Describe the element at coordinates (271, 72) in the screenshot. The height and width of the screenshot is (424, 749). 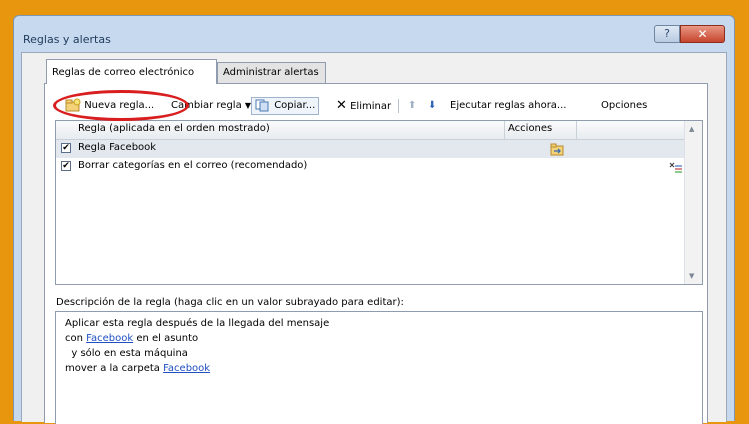
I see `tab-manage-alerts: Administrar alertas` at that location.